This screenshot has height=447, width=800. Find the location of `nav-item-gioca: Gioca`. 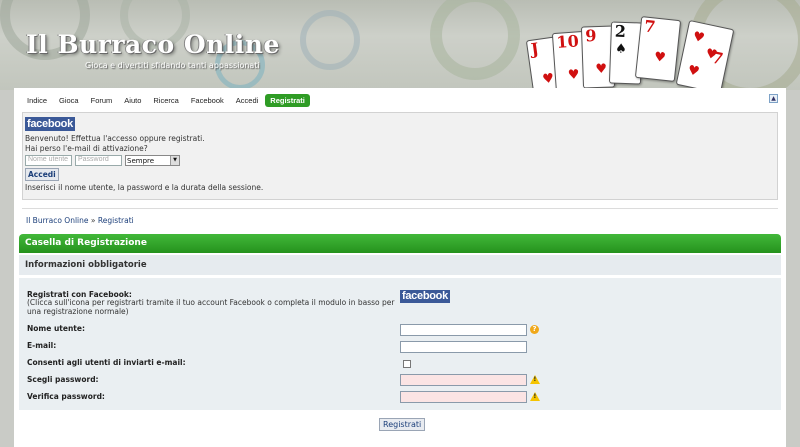

nav-item-gioca: Gioca is located at coordinates (69, 100).